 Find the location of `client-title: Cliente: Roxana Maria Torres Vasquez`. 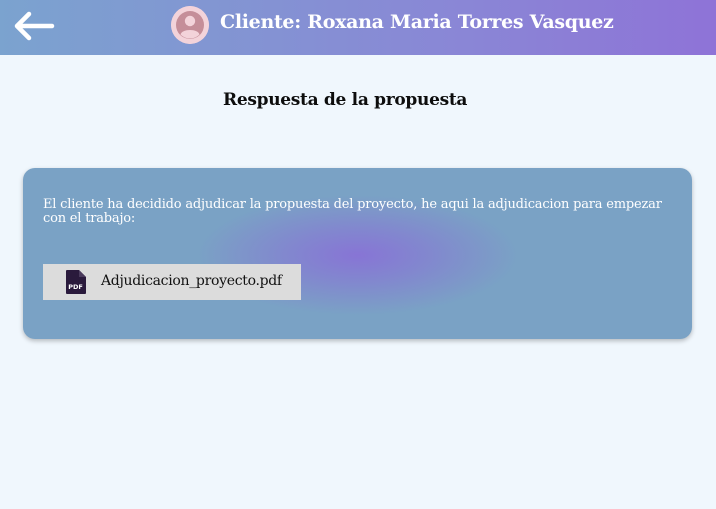

client-title: Cliente: Roxana Maria Torres Vasquez is located at coordinates (417, 22).